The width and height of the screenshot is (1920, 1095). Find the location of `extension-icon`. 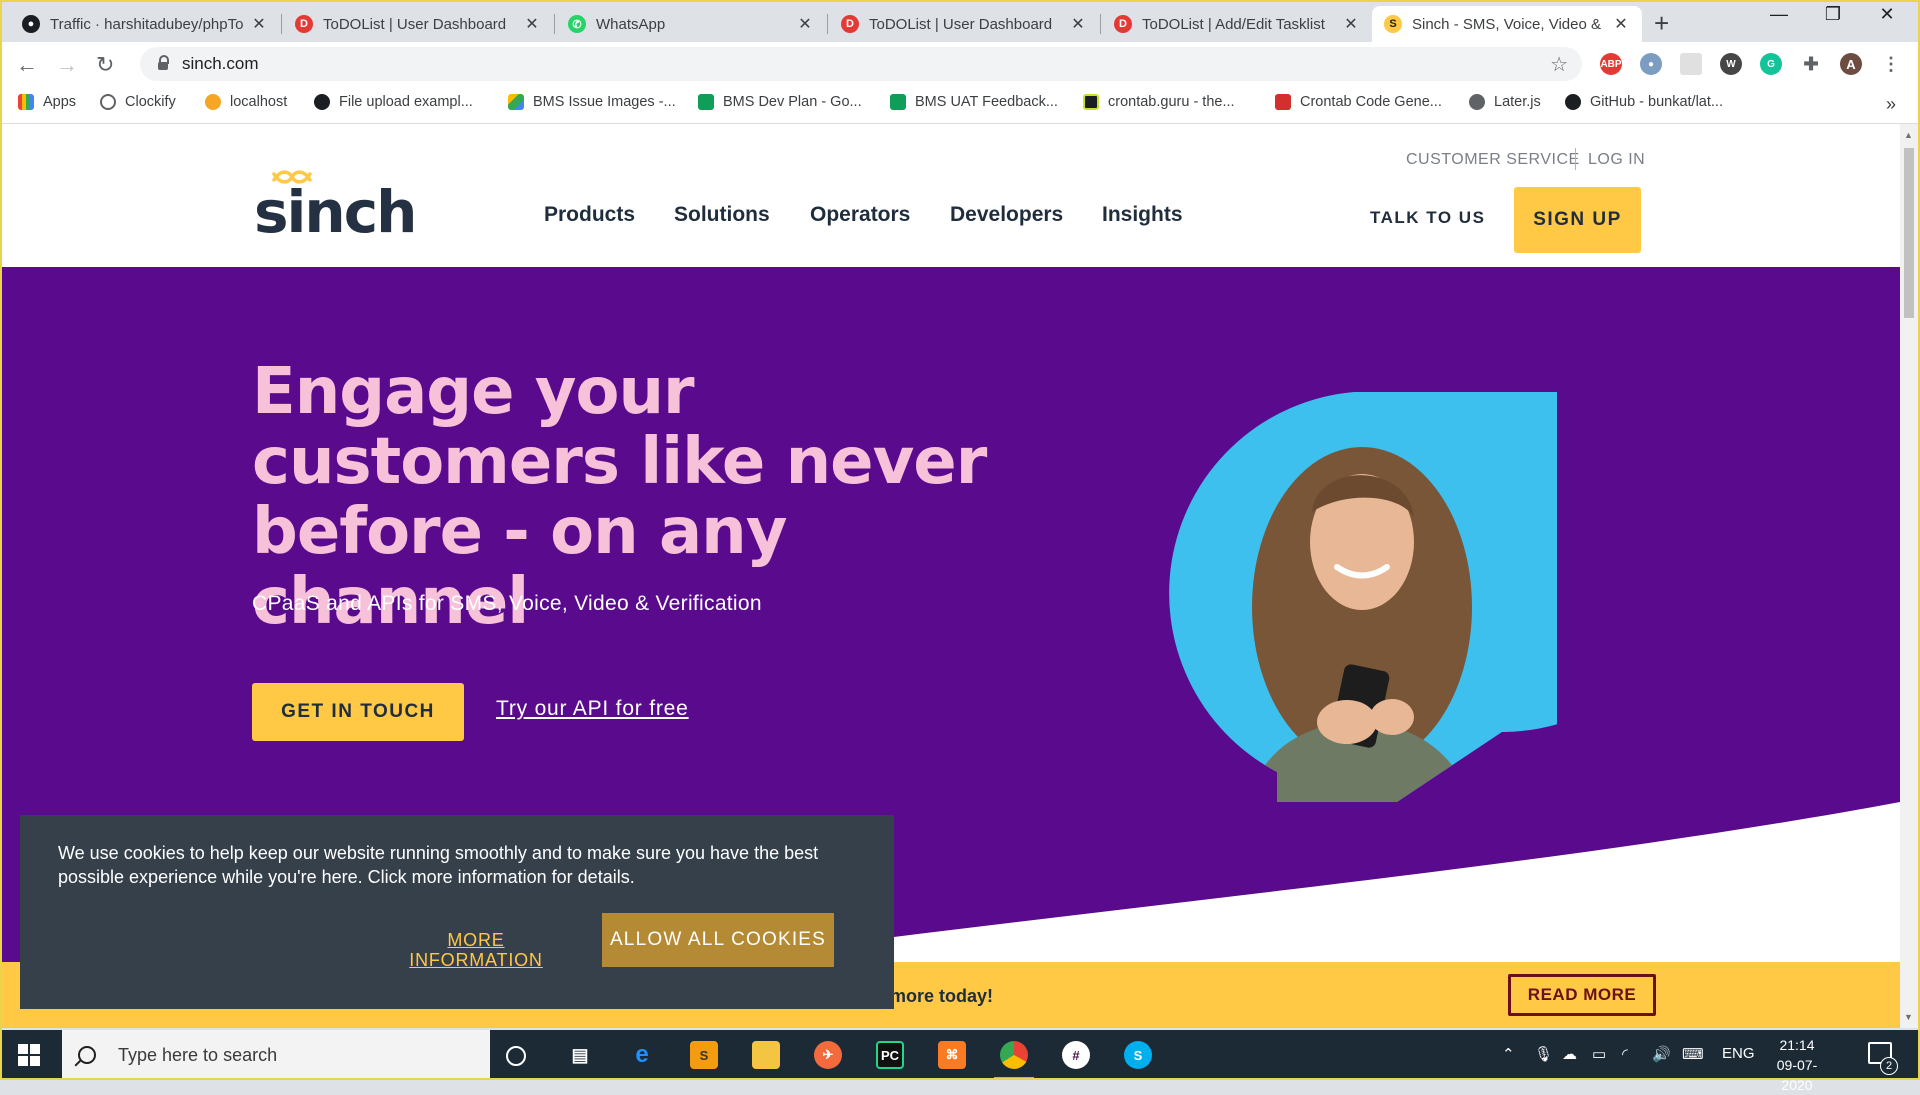

extension-icon is located at coordinates (1691, 64).